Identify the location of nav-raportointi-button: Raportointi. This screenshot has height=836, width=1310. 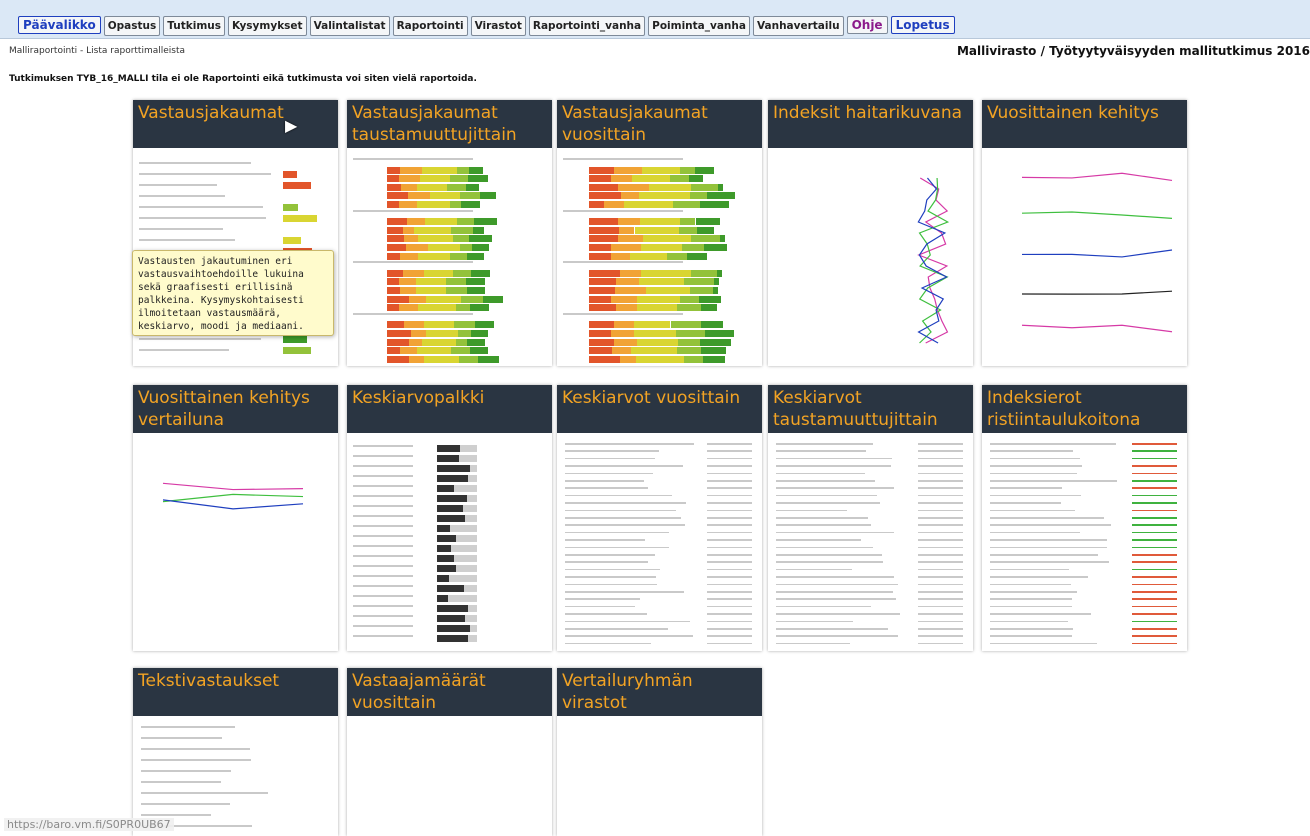
(430, 26).